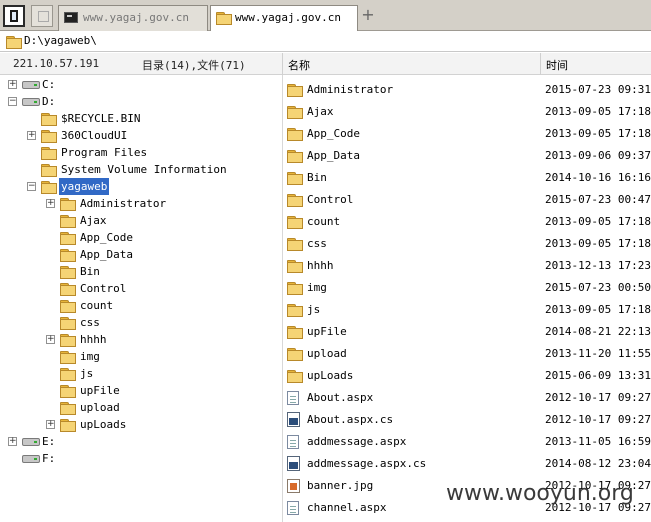 The height and width of the screenshot is (522, 651). What do you see at coordinates (103, 424) in the screenshot?
I see `tree-node-label: upLoads` at bounding box center [103, 424].